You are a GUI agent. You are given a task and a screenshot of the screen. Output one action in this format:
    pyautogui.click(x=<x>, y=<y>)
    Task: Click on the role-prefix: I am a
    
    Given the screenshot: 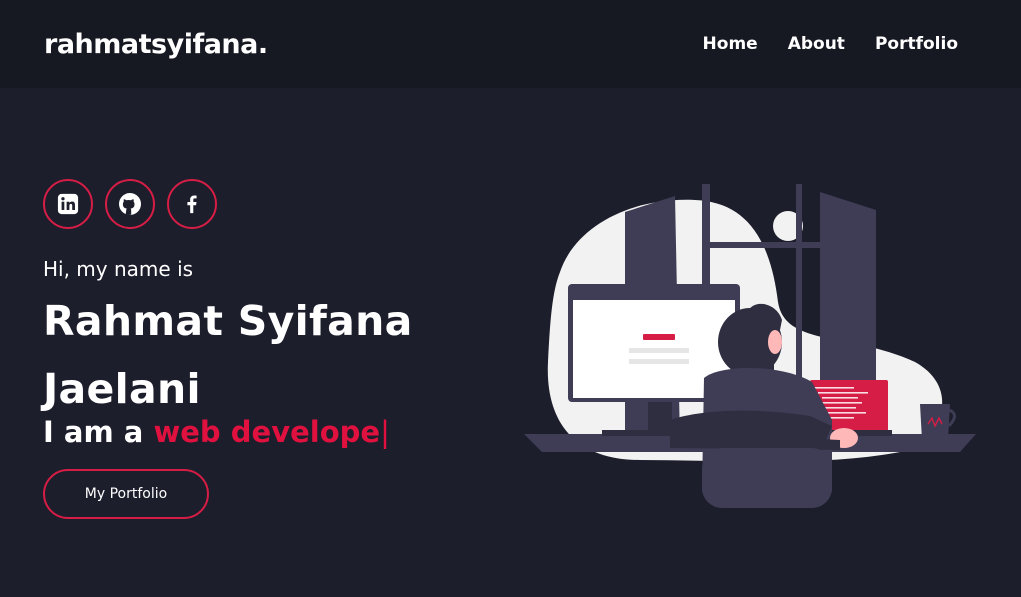 What is the action you would take?
    pyautogui.click(x=93, y=432)
    